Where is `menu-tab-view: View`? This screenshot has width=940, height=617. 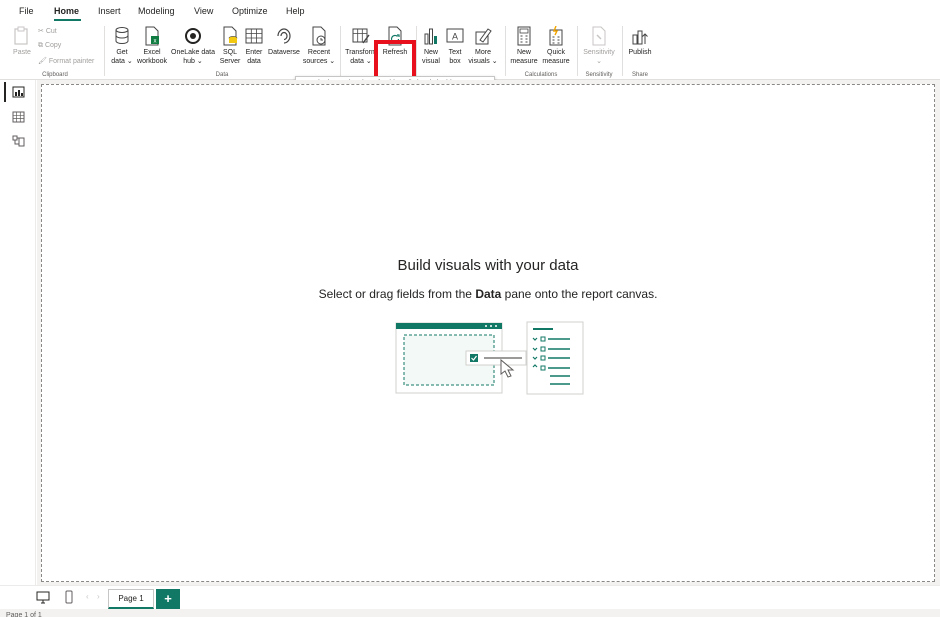
menu-tab-view: View is located at coordinates (203, 11).